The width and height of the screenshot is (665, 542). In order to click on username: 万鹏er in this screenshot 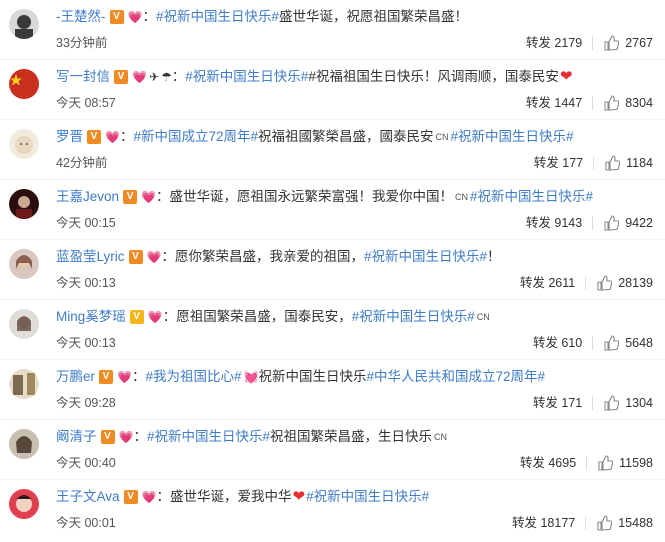, I will do `click(75, 377)`.